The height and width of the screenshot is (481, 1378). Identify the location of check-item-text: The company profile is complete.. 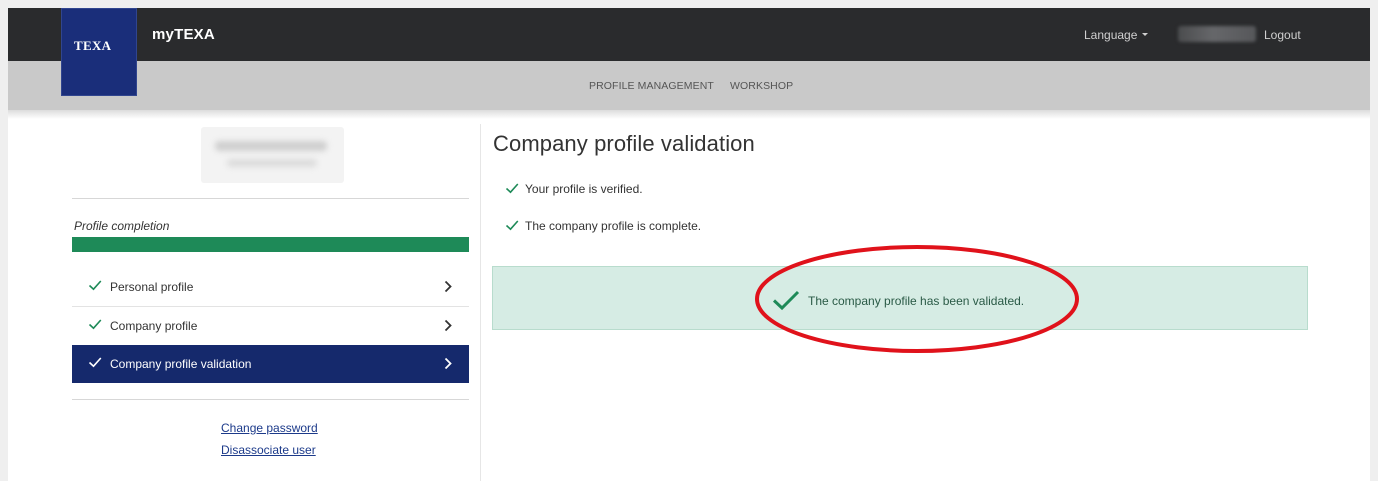
(613, 226).